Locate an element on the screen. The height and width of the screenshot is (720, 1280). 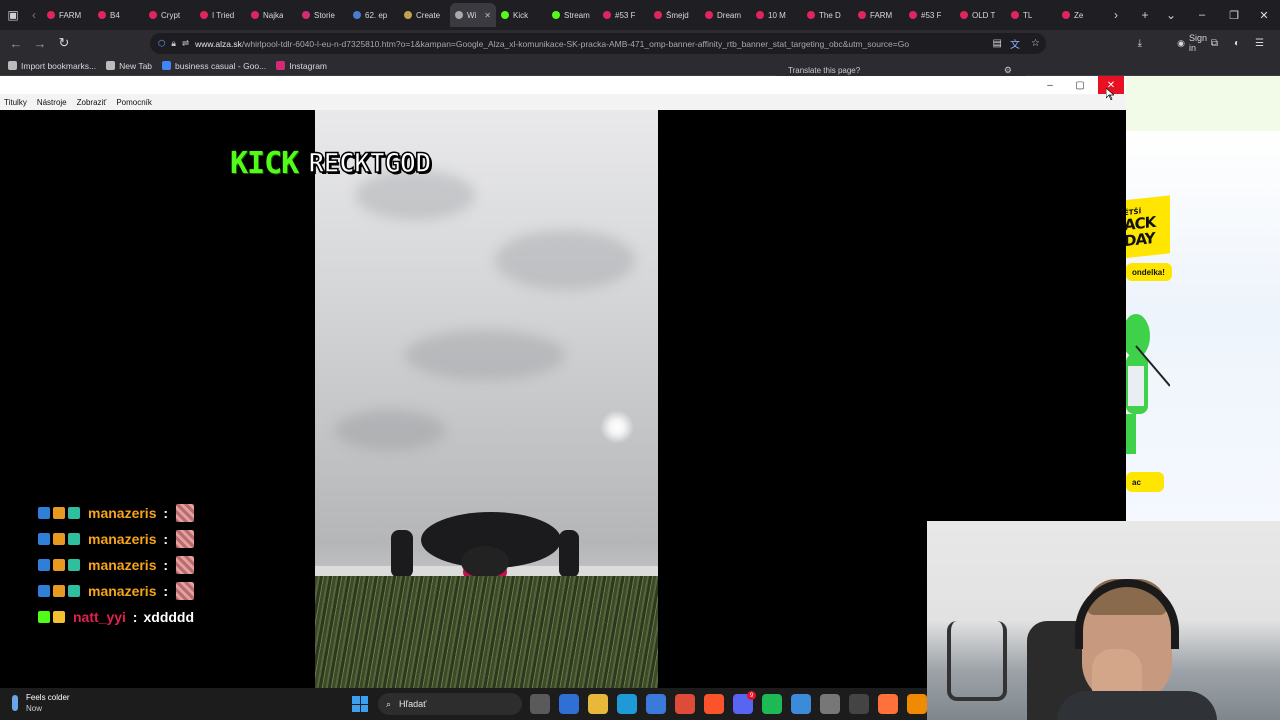
media-player-titlebar: – ▢ ✕ is located at coordinates (563, 85).